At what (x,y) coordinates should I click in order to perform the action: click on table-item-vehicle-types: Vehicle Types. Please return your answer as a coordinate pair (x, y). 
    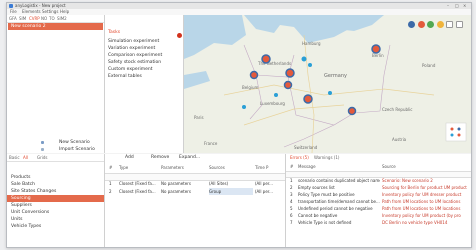
    Looking at the image, I should click on (56, 226).